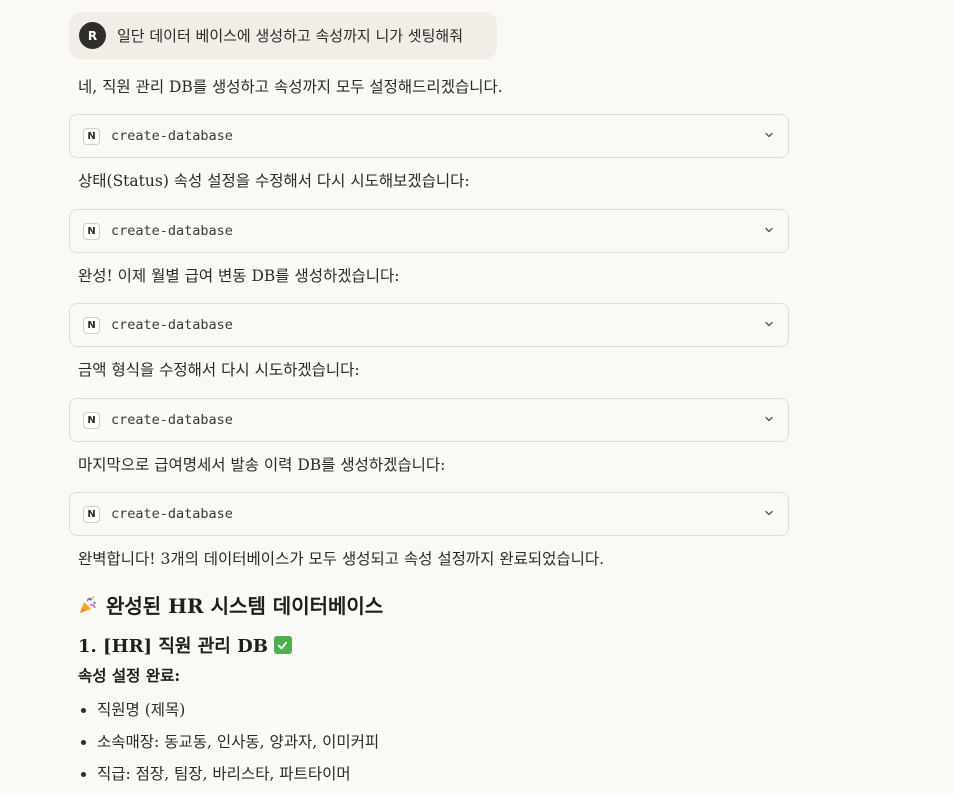 Image resolution: width=954 pixels, height=793 pixels. Describe the element at coordinates (129, 675) in the screenshot. I see `section-subheading: 속성 설정 완료:` at that location.